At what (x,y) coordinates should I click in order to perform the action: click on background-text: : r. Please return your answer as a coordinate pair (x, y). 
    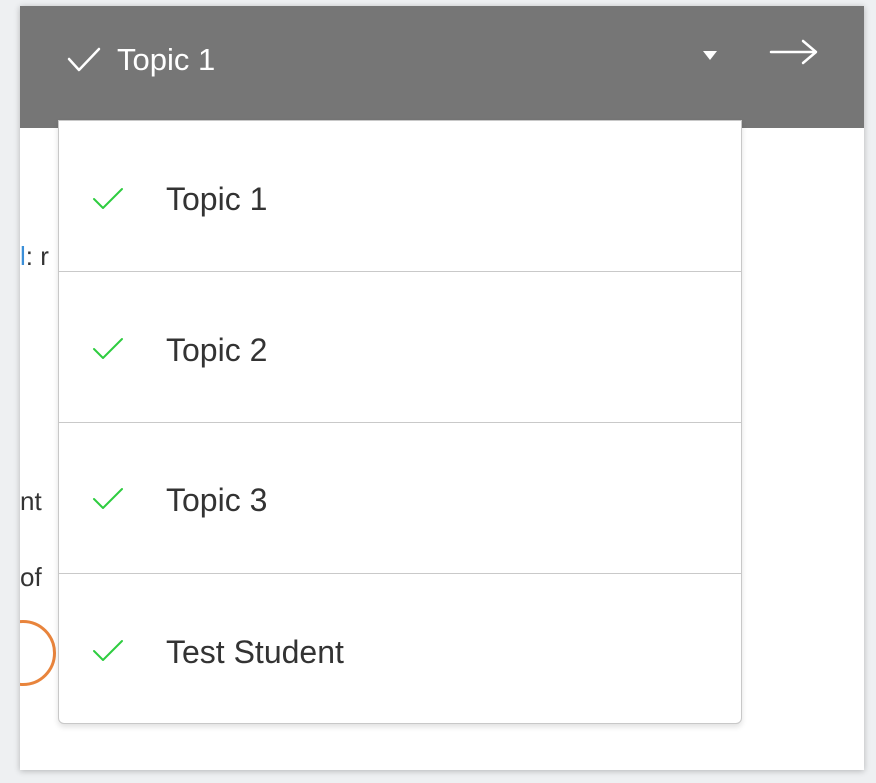
    Looking at the image, I should click on (37, 256).